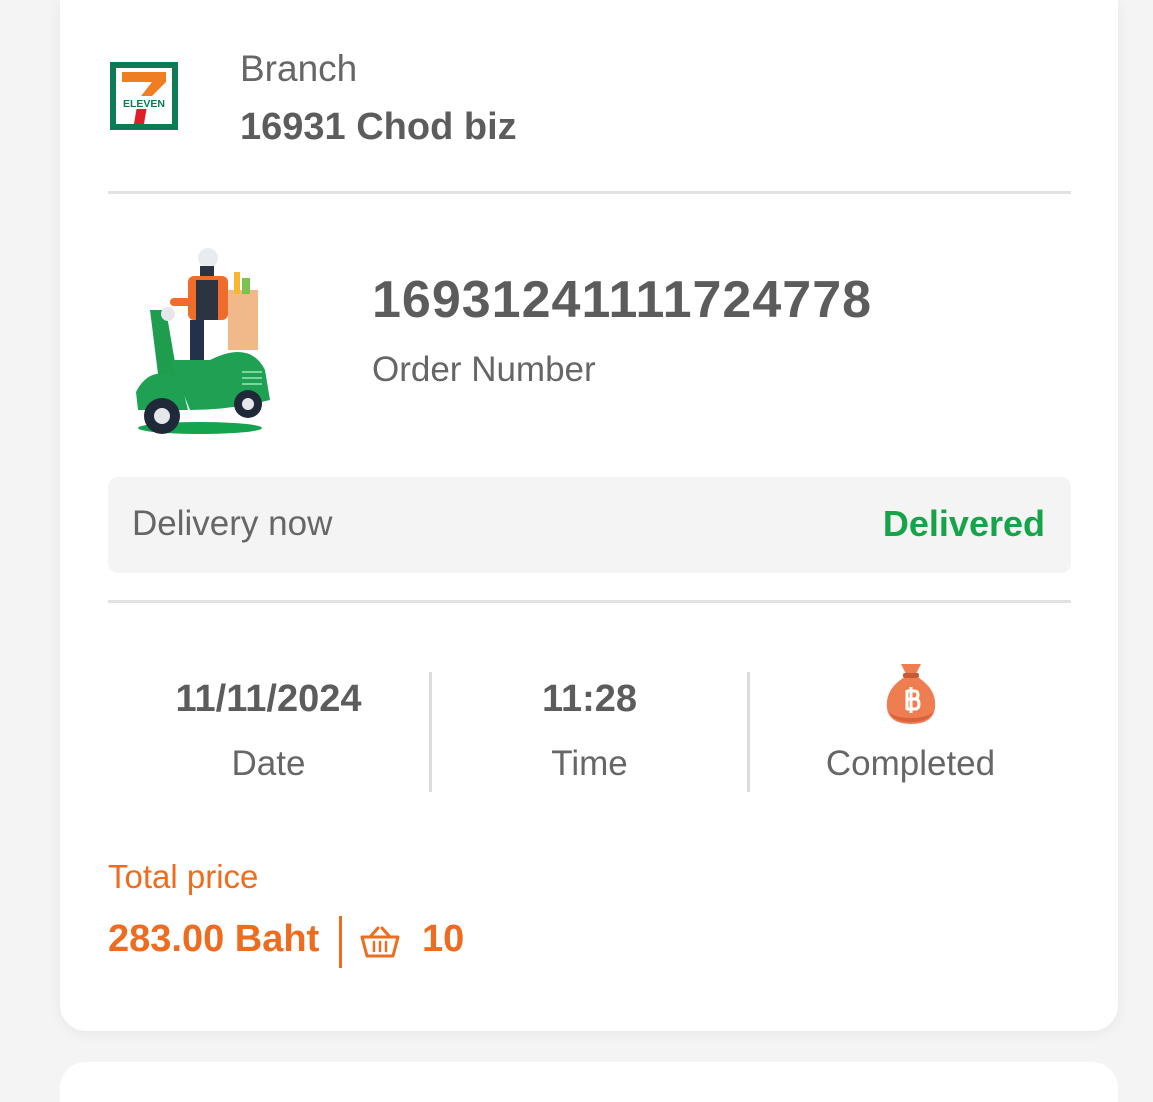 The width and height of the screenshot is (1153, 1102). I want to click on delivery-status: Delivered, so click(963, 523).